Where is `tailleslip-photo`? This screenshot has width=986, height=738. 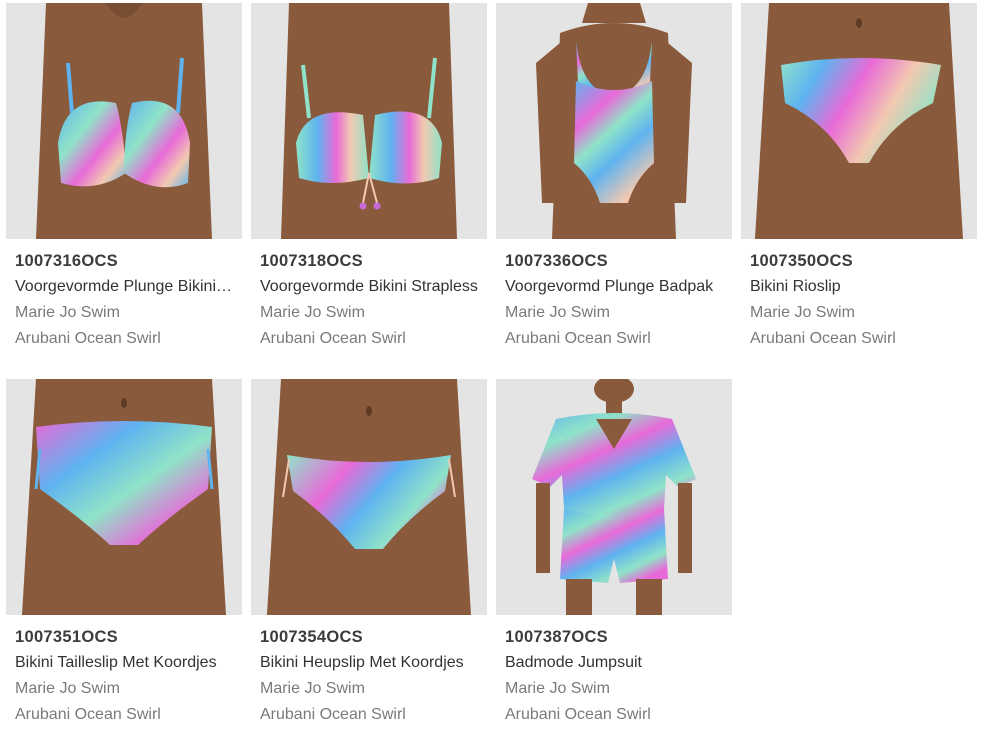
tailleslip-photo is located at coordinates (124, 497).